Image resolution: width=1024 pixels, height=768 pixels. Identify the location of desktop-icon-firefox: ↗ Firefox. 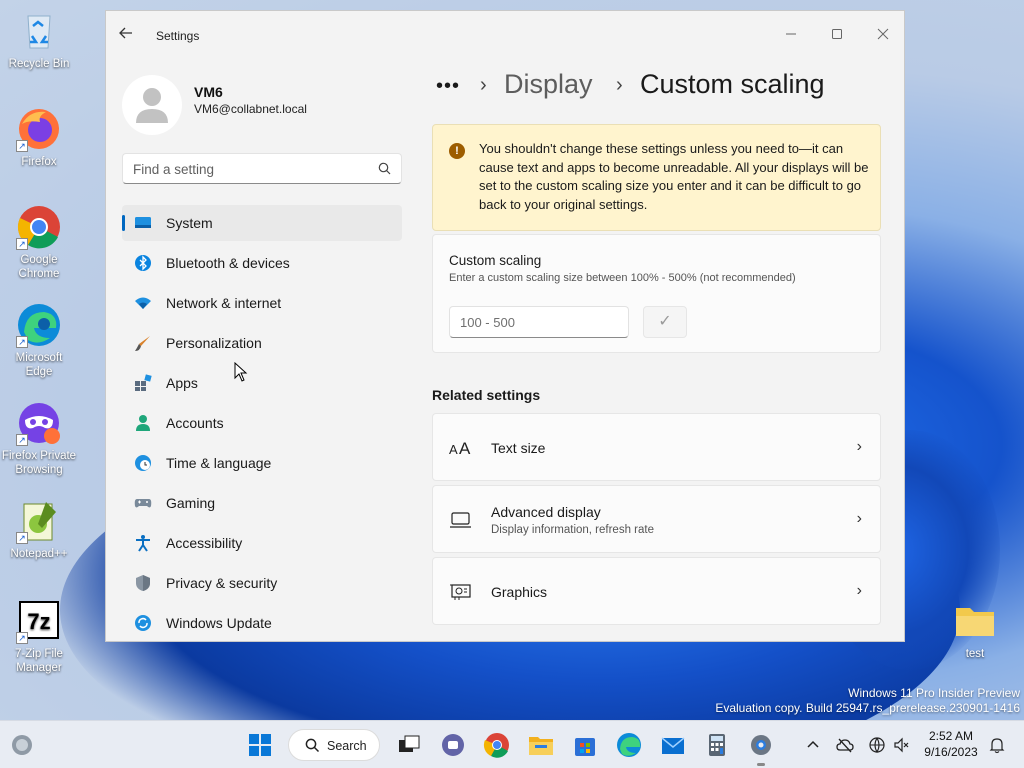
(39, 137).